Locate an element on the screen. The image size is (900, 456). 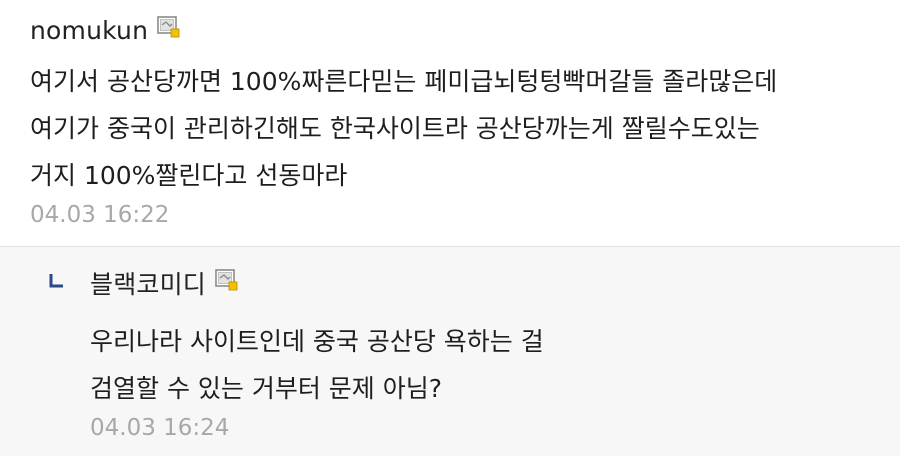
reply-arrow-icon is located at coordinates (56, 281).